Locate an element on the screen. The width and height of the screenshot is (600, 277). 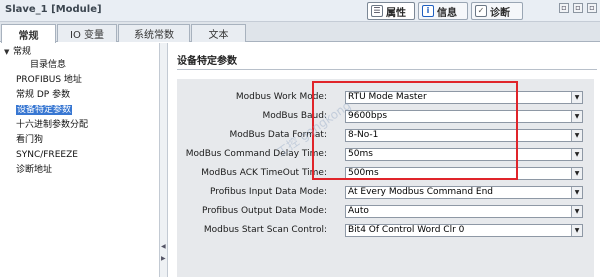
window-controls: ▫ ▫ ▫ is located at coordinates (578, 8).